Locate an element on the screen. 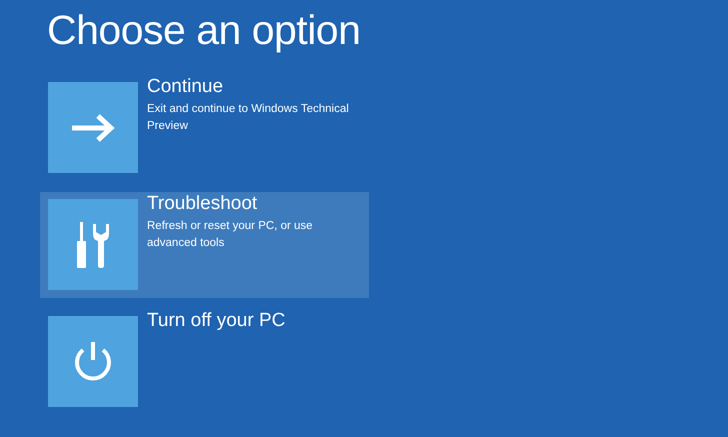  option-button: Troubleshoot Refresh or reset your PC, or use advanced tools is located at coordinates (204, 245).